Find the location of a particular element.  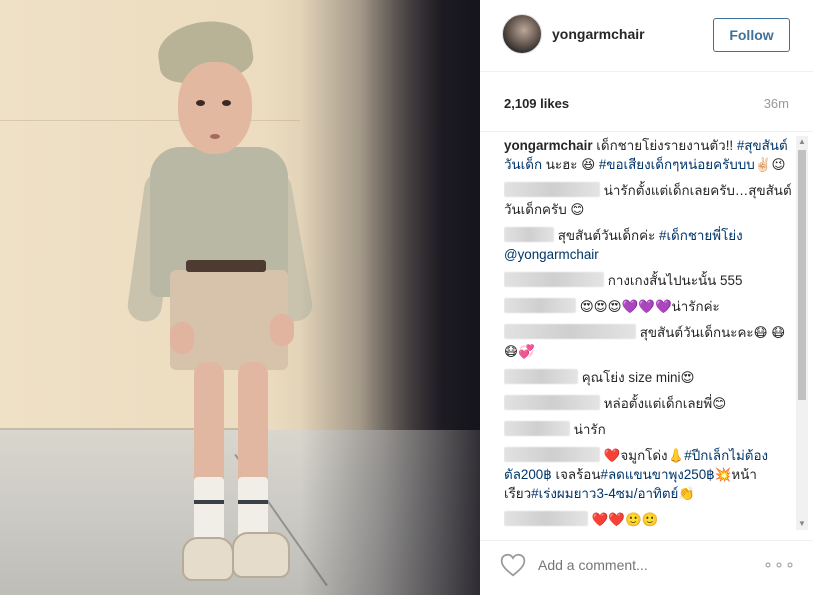

comment-text: น่ารัก is located at coordinates (588, 429).